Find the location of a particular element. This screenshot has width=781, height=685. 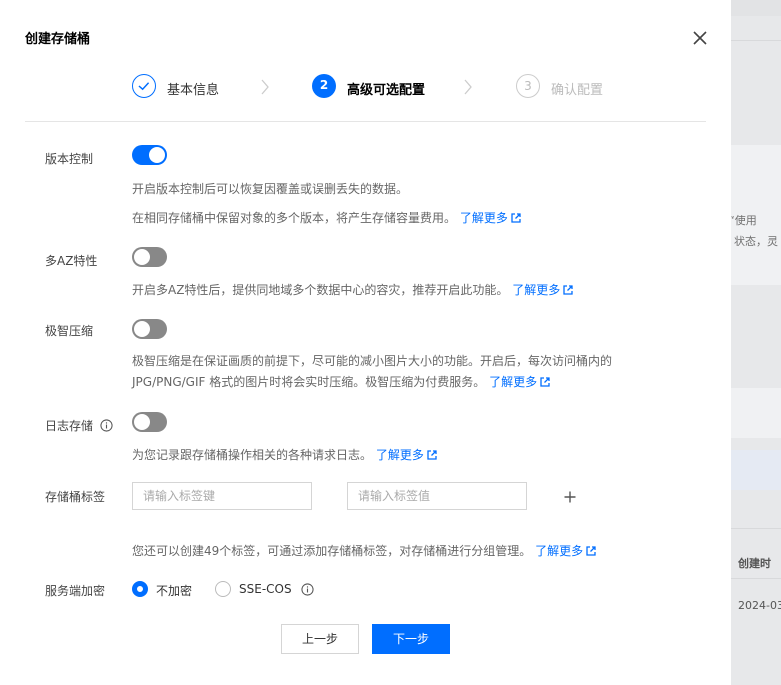

stepper: 基本信息 2 高级可选配置 3 确认配置 is located at coordinates (365, 87).